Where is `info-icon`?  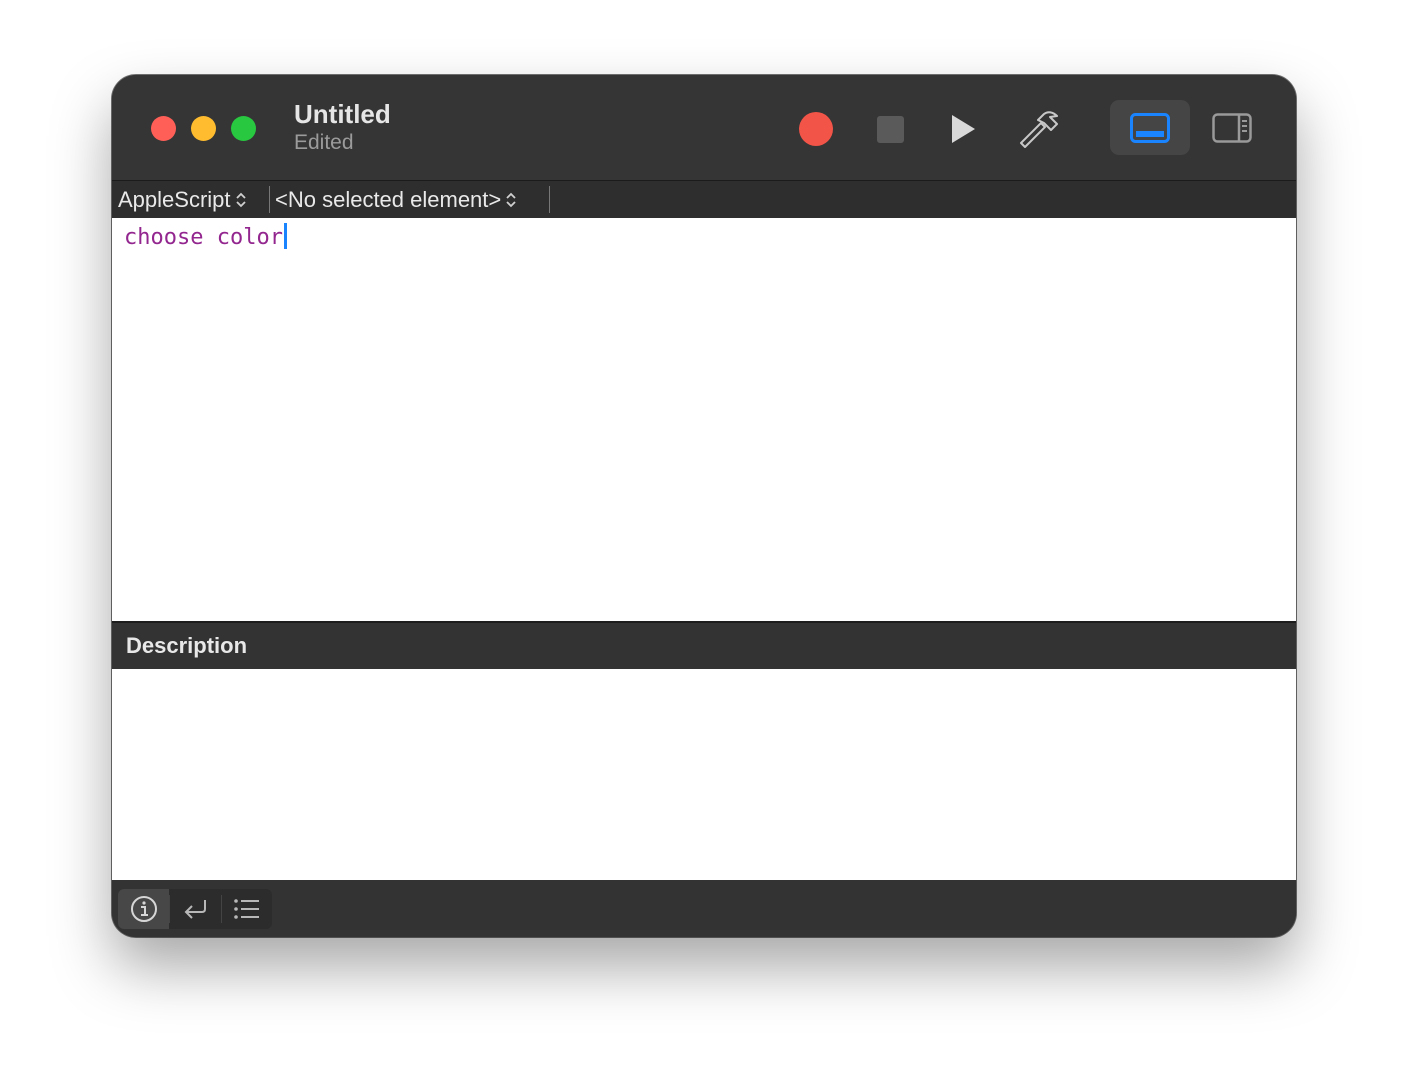
info-icon is located at coordinates (143, 909).